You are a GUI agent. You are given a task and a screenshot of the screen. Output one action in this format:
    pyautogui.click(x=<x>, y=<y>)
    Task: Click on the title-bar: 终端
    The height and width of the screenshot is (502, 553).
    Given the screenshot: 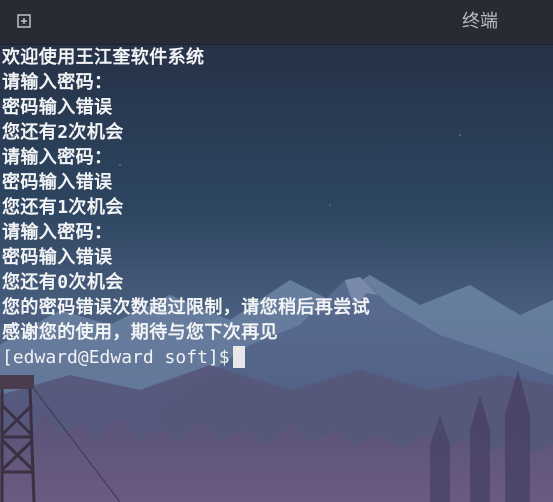 What is the action you would take?
    pyautogui.click(x=276, y=22)
    